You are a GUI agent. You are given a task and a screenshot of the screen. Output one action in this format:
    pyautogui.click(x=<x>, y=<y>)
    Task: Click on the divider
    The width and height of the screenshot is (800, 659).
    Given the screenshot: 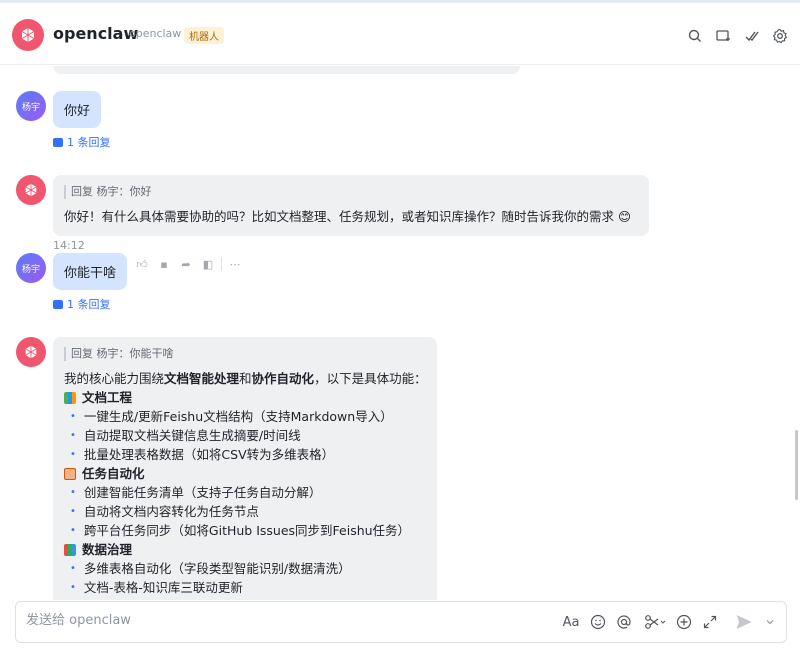 What is the action you would take?
    pyautogui.click(x=221, y=264)
    